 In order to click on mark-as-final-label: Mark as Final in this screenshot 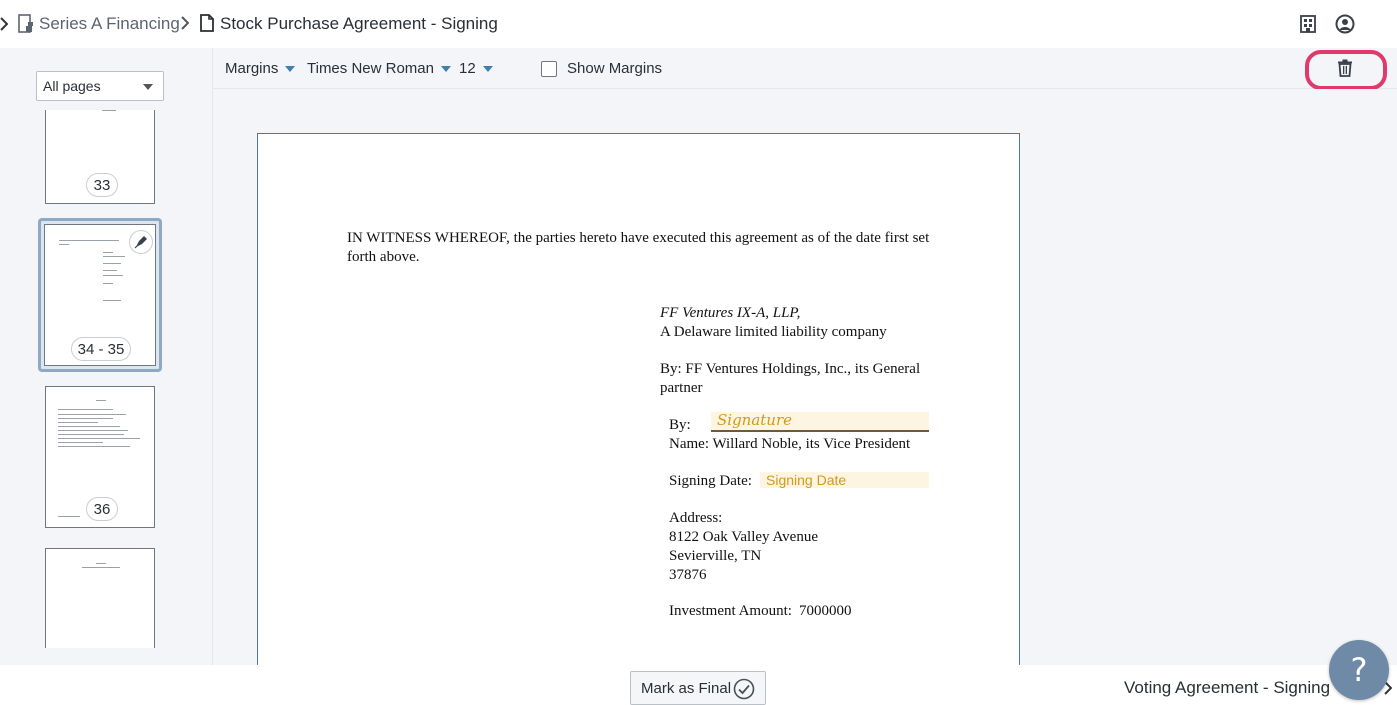, I will do `click(686, 688)`.